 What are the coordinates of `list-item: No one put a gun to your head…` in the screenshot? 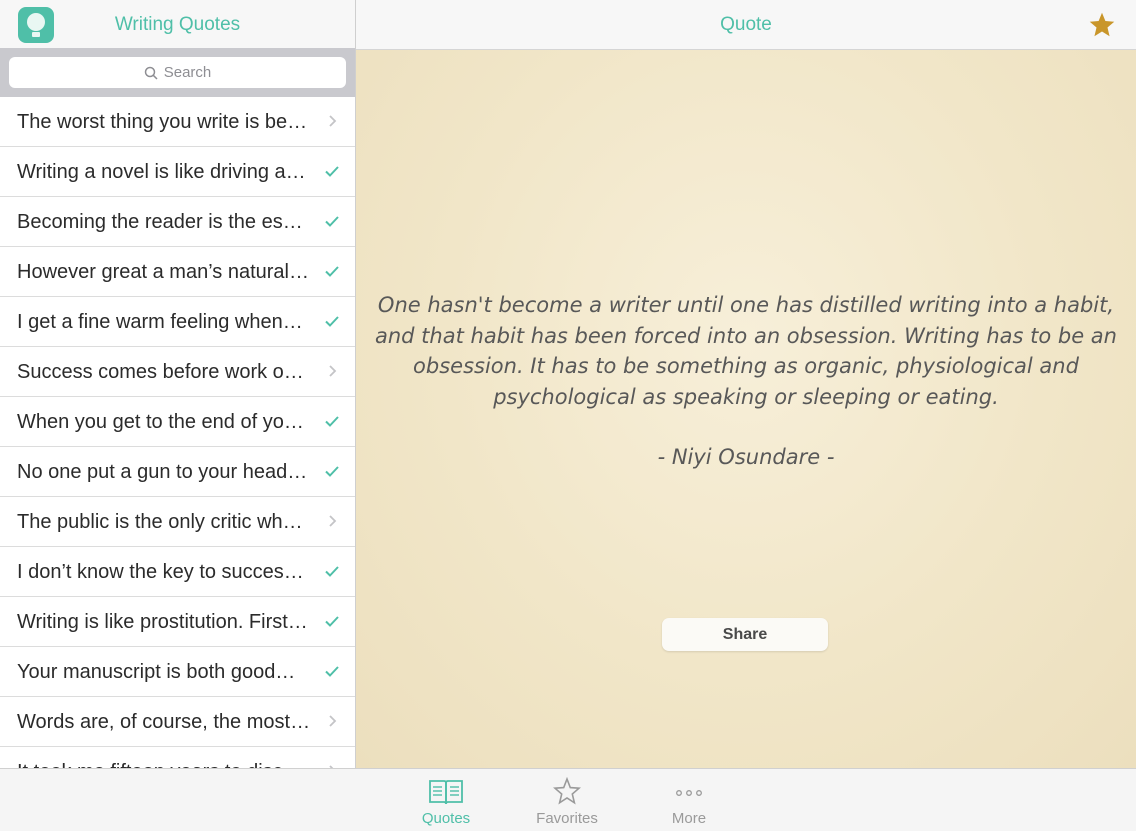 It's located at (177, 472).